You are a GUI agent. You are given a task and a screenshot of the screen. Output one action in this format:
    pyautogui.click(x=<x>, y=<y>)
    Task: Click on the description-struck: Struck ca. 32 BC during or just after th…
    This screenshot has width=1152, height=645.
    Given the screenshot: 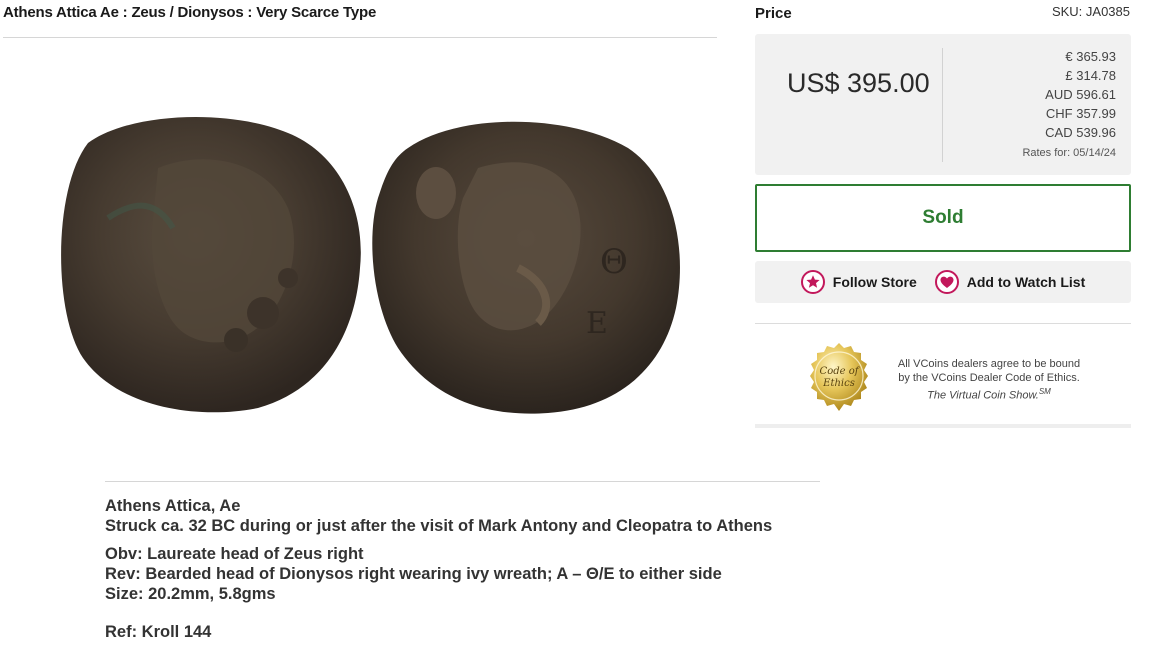 What is the action you would take?
    pyautogui.click(x=439, y=526)
    